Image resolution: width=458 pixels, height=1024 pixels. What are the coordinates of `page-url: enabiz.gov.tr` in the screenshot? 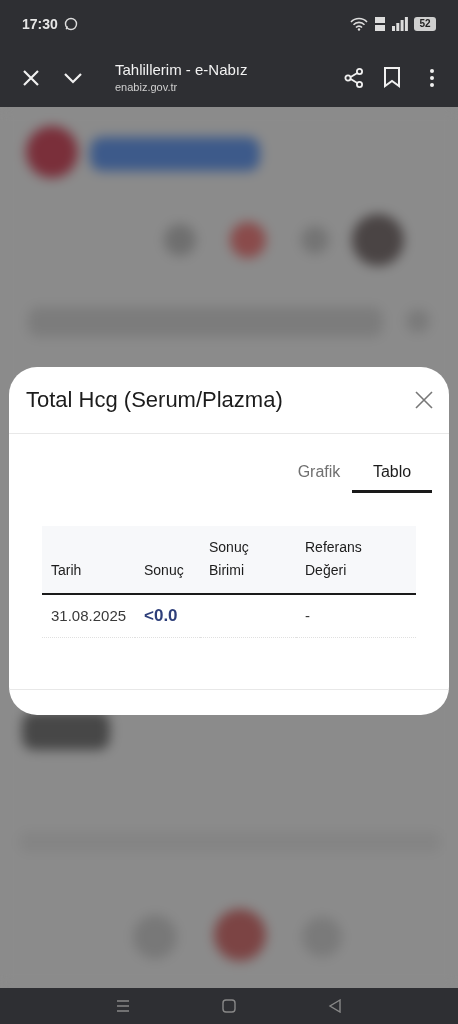 It's located at (147, 87).